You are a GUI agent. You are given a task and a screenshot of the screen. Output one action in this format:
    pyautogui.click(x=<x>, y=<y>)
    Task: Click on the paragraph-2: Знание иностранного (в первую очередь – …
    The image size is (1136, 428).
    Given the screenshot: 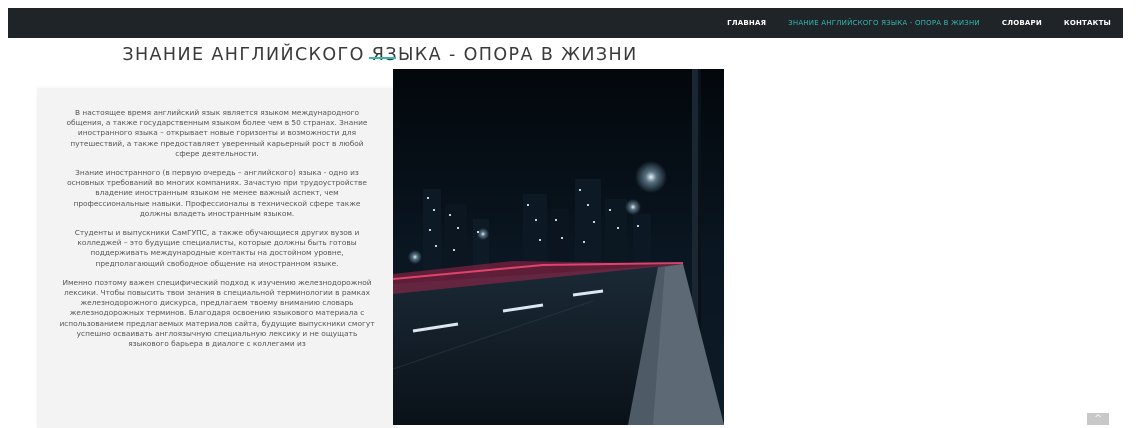 What is the action you would take?
    pyautogui.click(x=217, y=193)
    